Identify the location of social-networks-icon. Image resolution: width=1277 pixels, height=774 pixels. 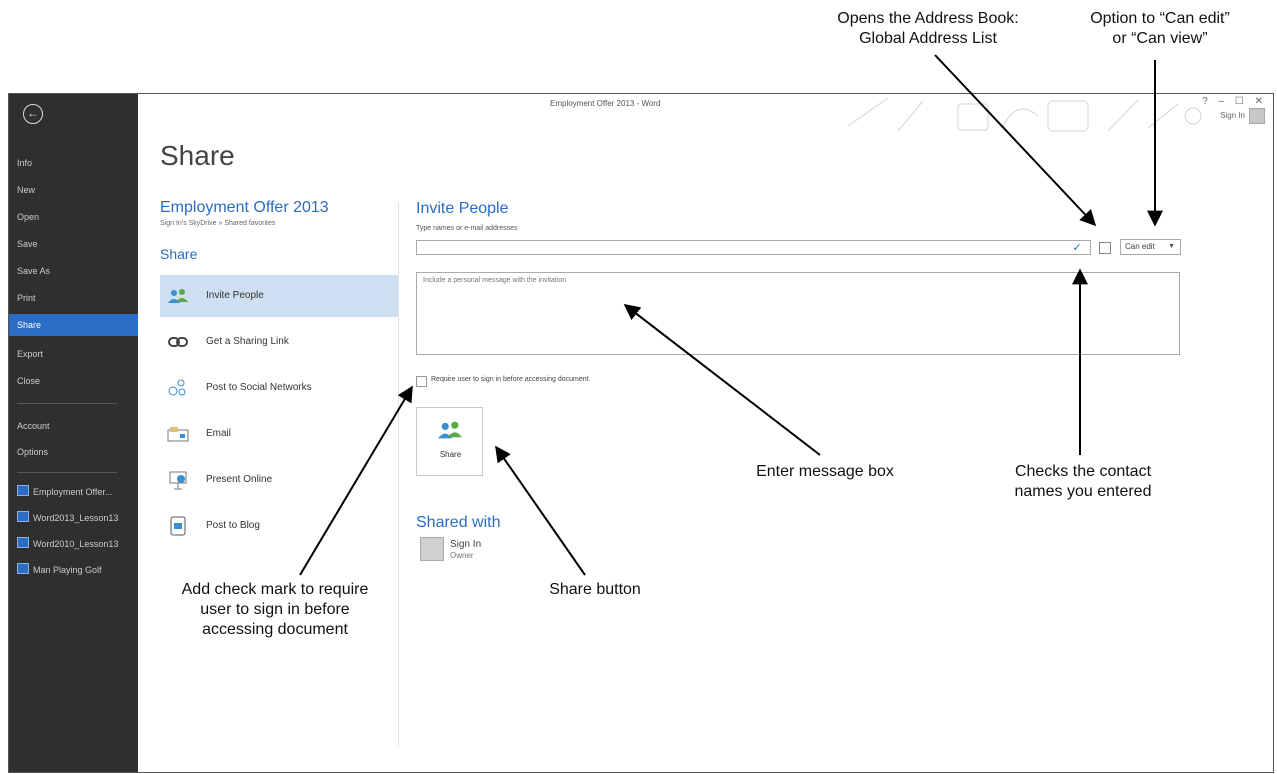
(178, 388).